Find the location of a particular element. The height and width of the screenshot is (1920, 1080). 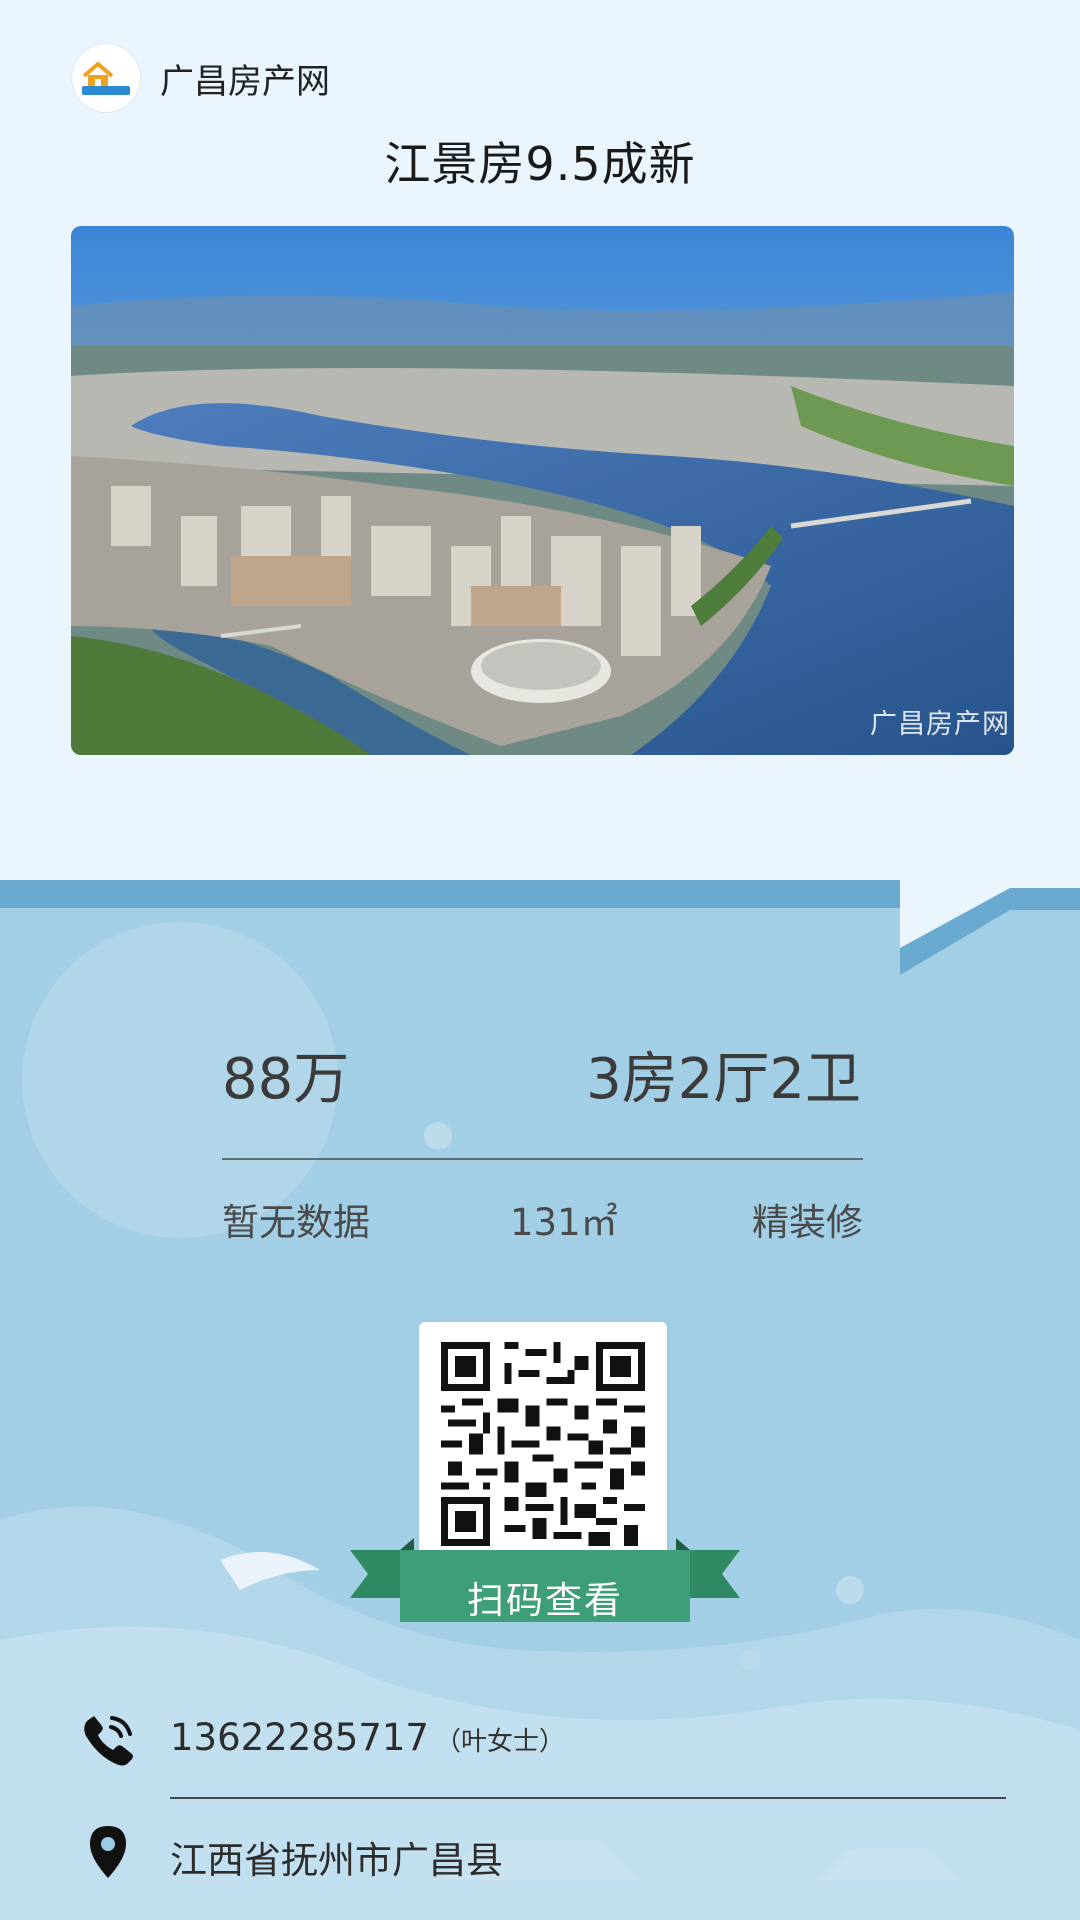

scan-to-view-label: 扫码查看 is located at coordinates (545, 1597).